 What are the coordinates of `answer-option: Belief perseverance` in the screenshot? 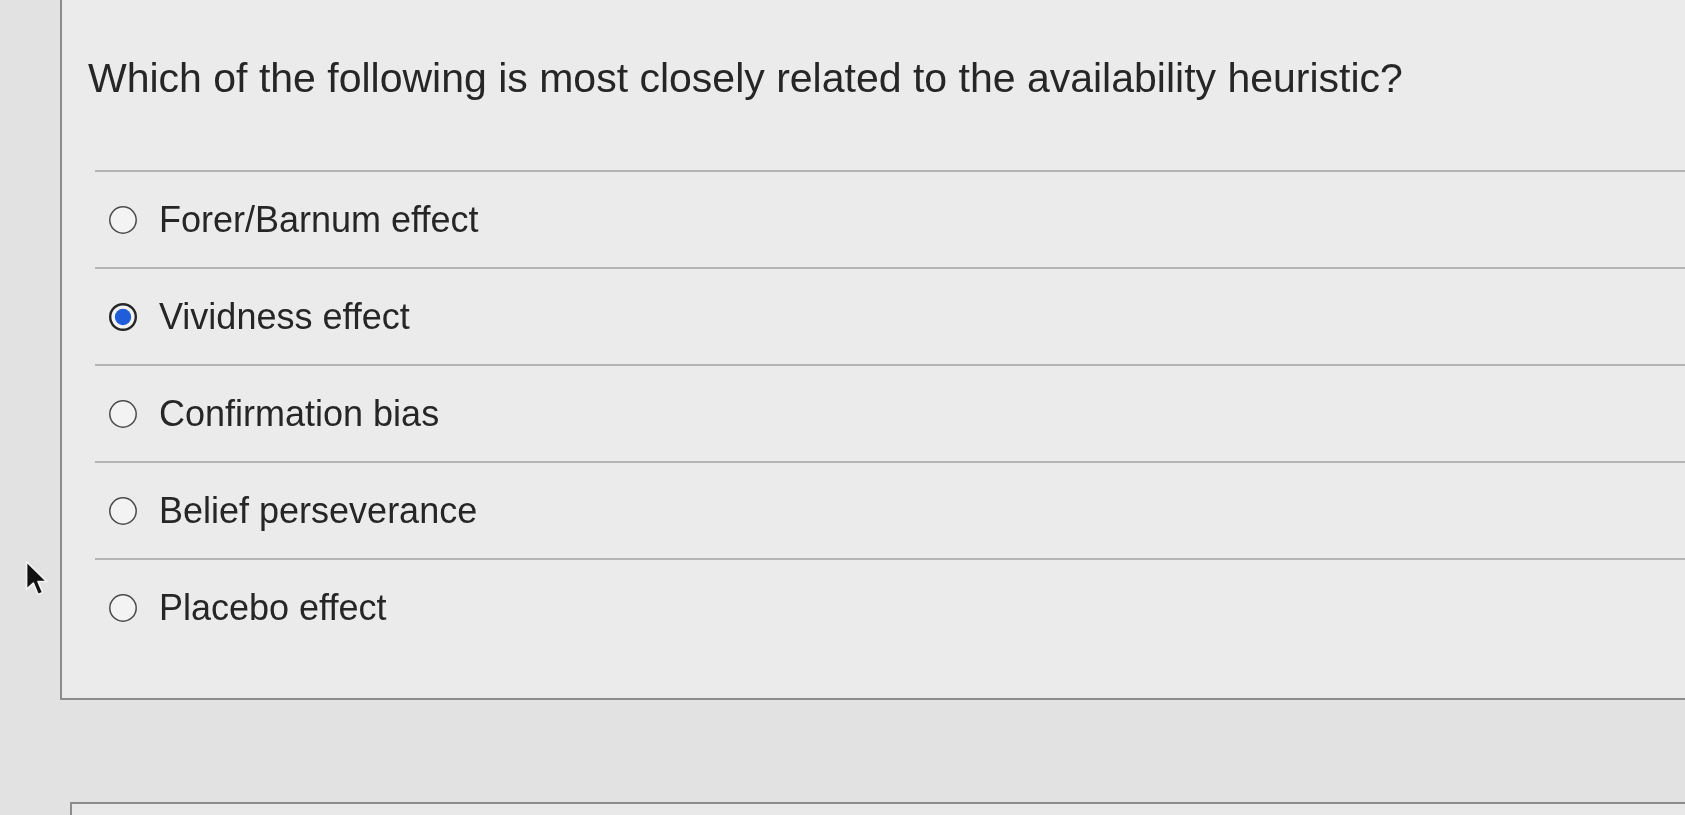 It's located at (293, 510).